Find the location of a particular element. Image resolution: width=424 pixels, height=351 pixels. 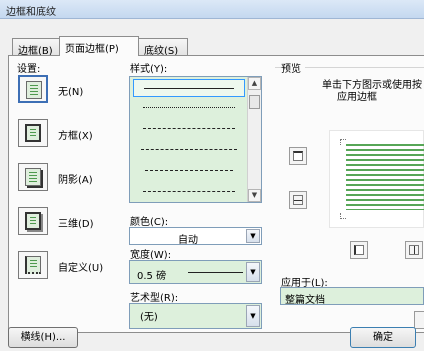

apply-to-select: 整篇文档 is located at coordinates (352, 296).